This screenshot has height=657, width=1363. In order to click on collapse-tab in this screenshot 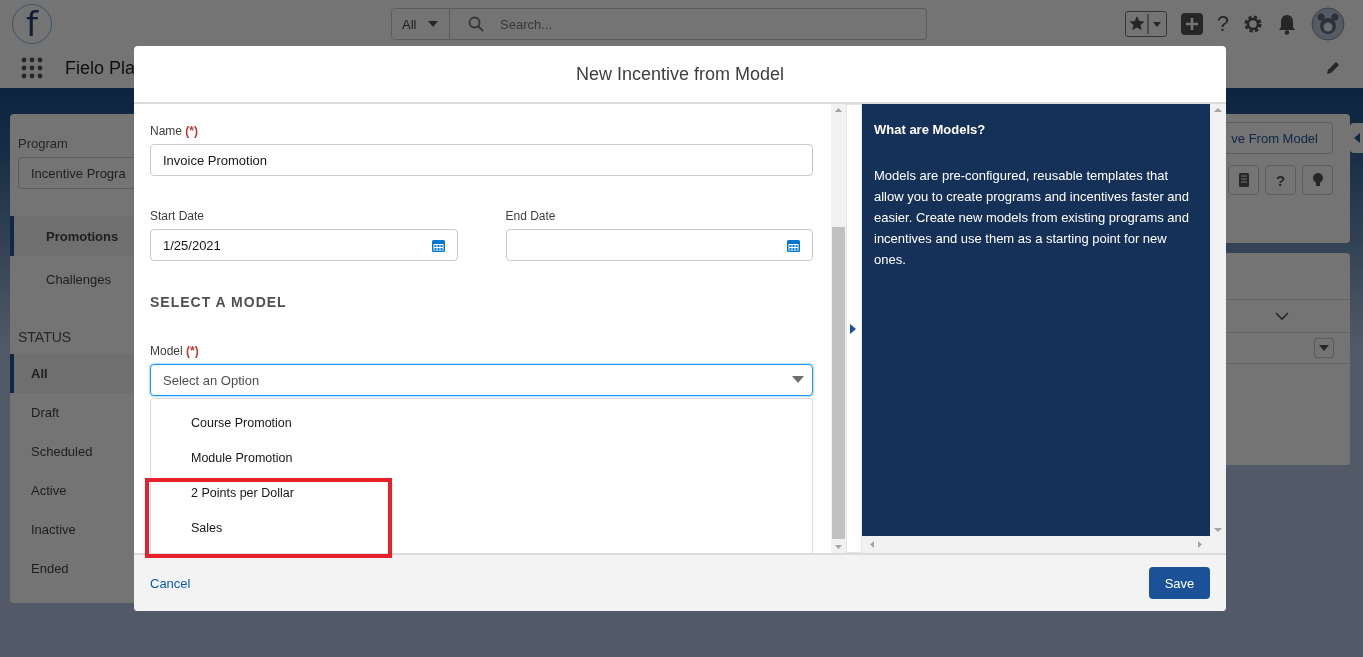, I will do `click(1356, 138)`.